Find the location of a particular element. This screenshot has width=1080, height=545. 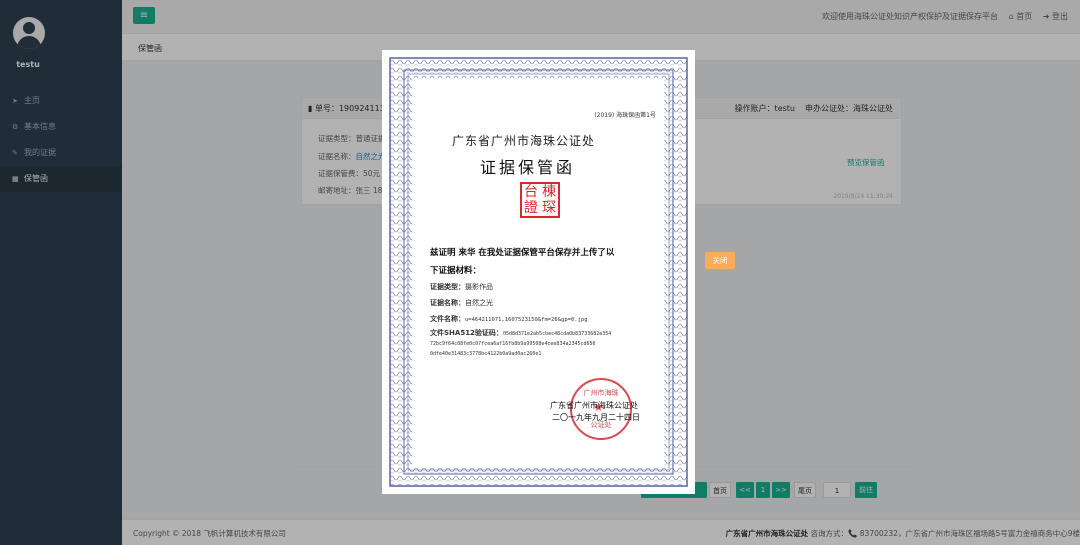

intro-line-2: 下证据材料： is located at coordinates (456, 271).